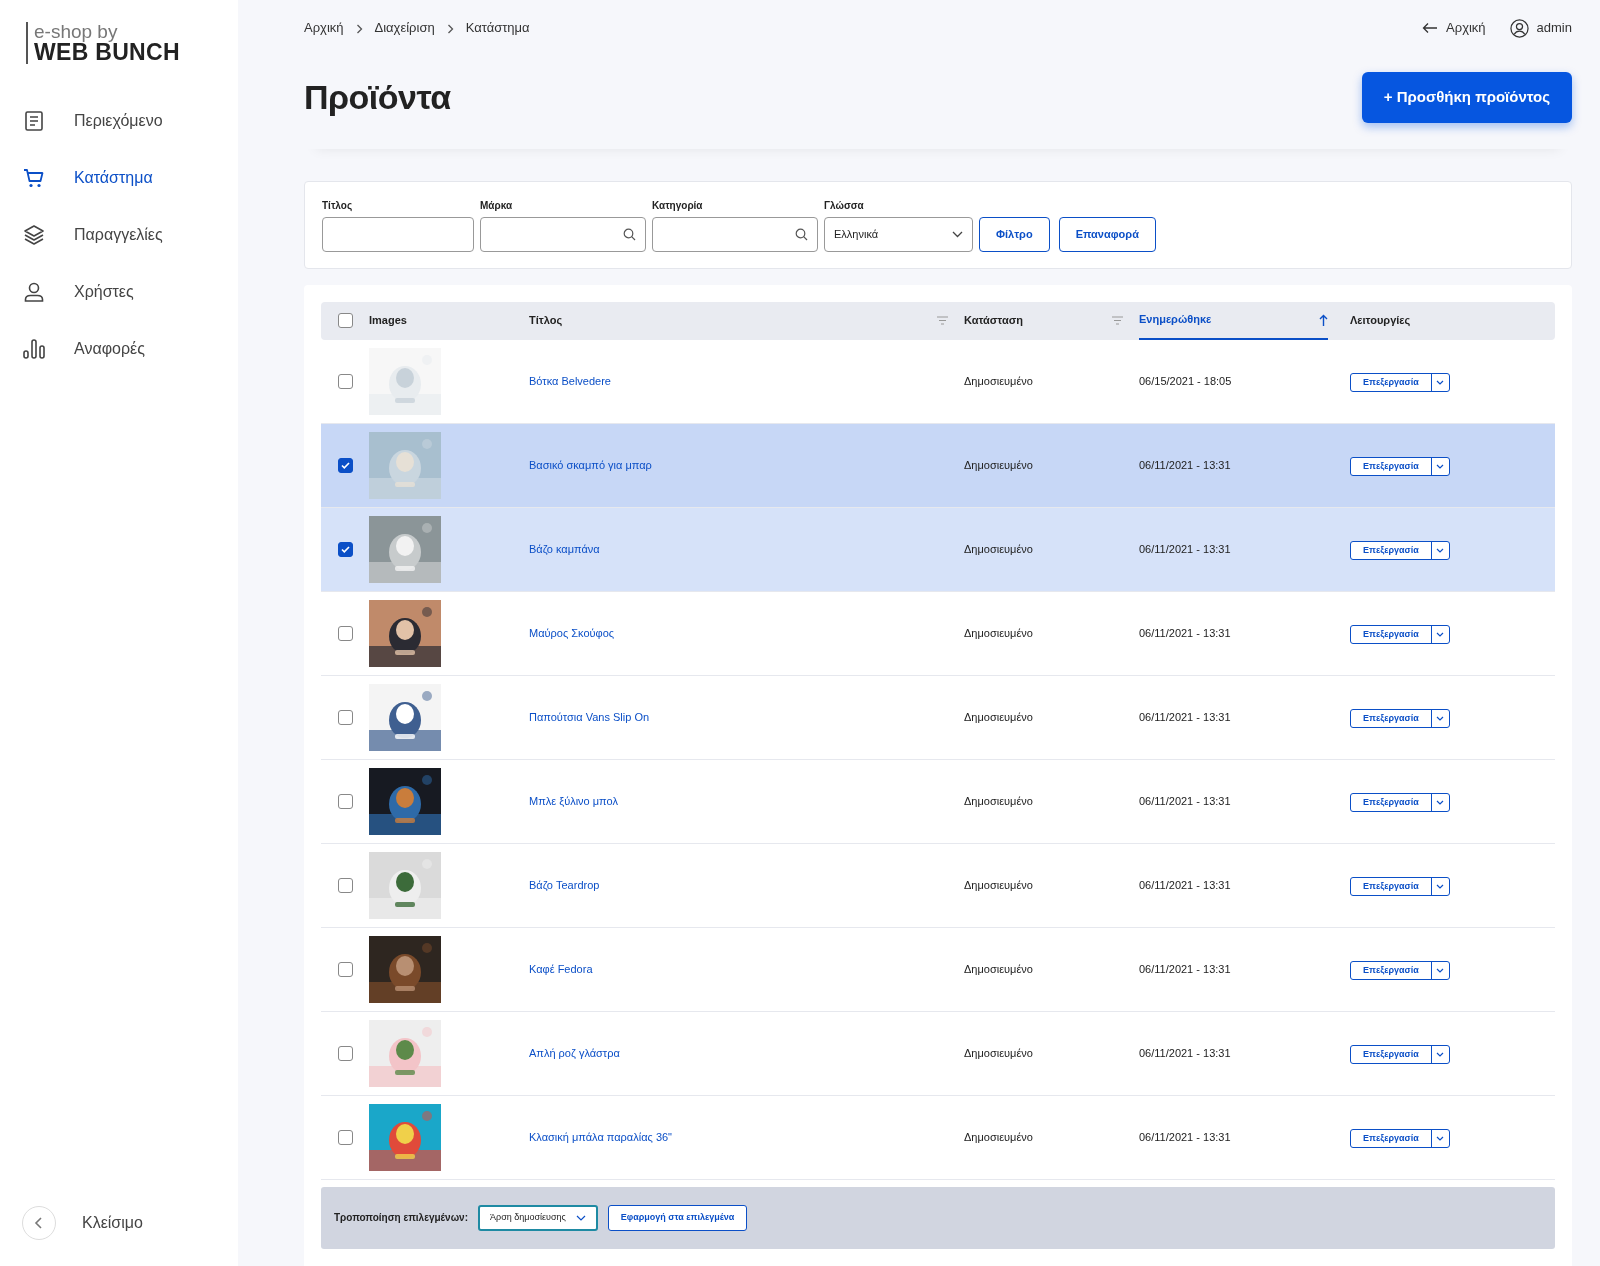  I want to click on sidebar-item: Αναφορές, so click(130, 348).